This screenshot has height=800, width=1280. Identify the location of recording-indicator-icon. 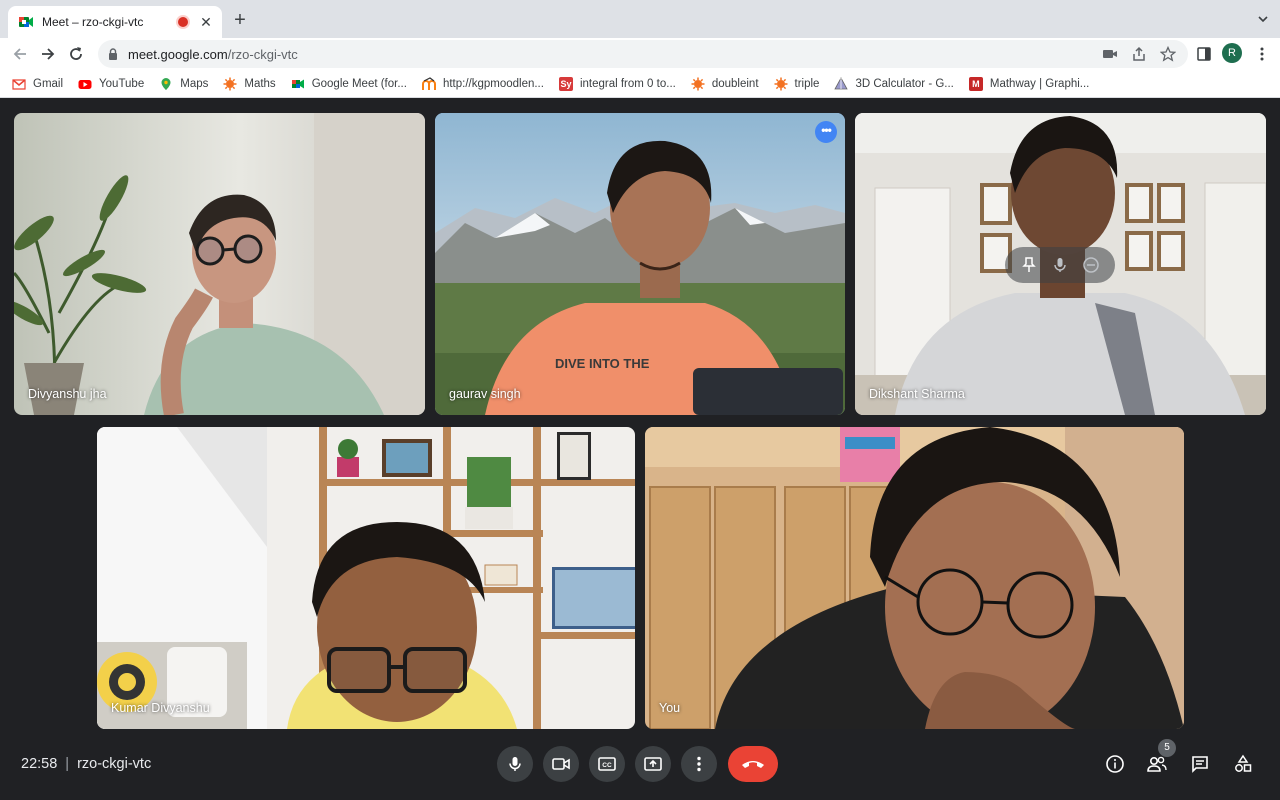
(183, 22).